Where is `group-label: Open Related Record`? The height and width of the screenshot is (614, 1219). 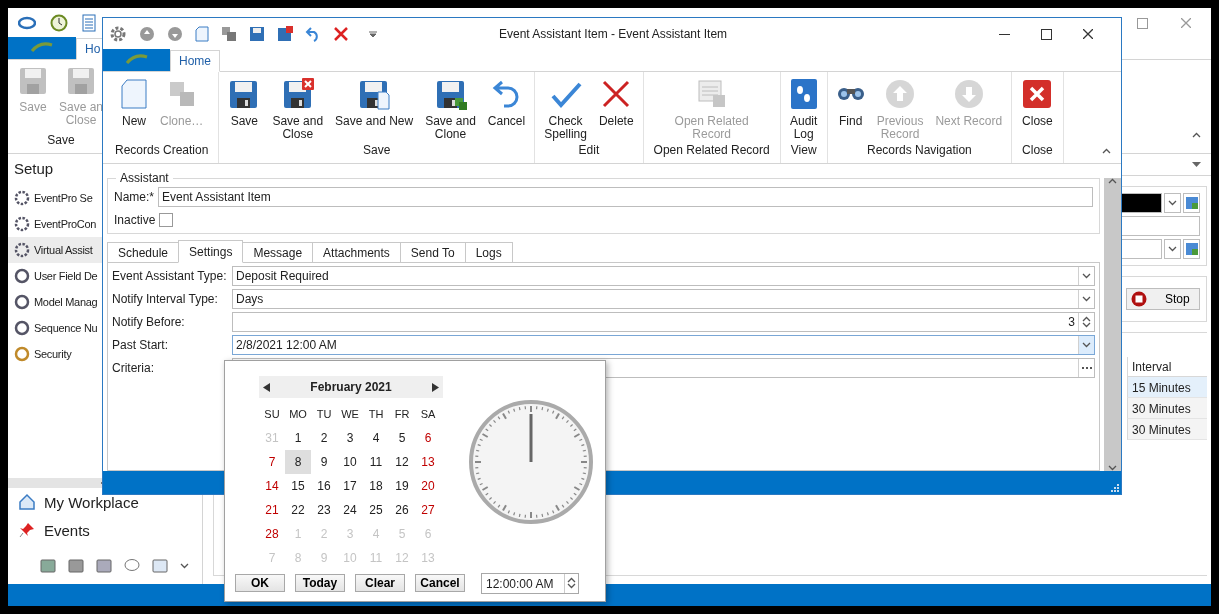
group-label: Open Related Record is located at coordinates (711, 151).